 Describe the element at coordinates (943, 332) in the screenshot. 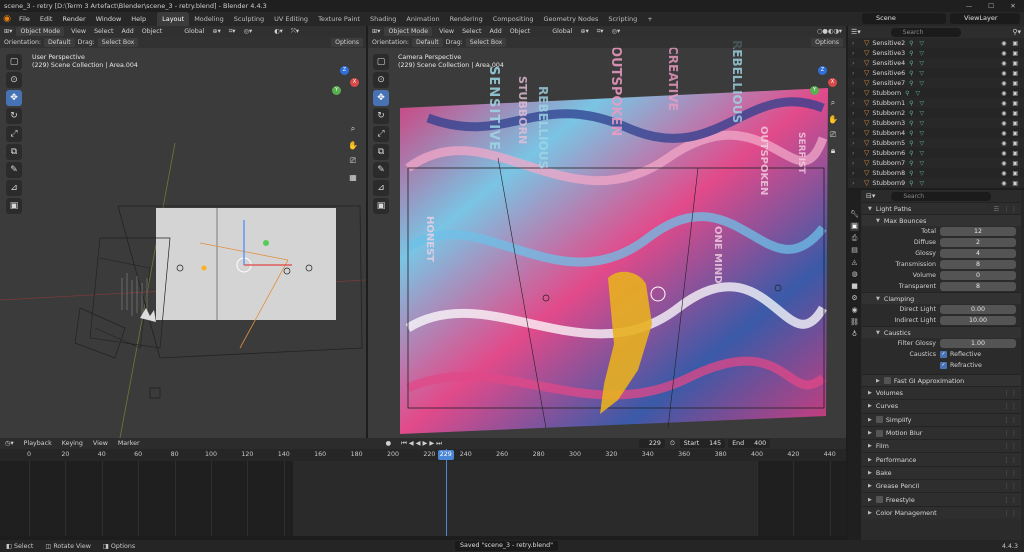

I see `panel-caustics: ▼ Caustics` at that location.